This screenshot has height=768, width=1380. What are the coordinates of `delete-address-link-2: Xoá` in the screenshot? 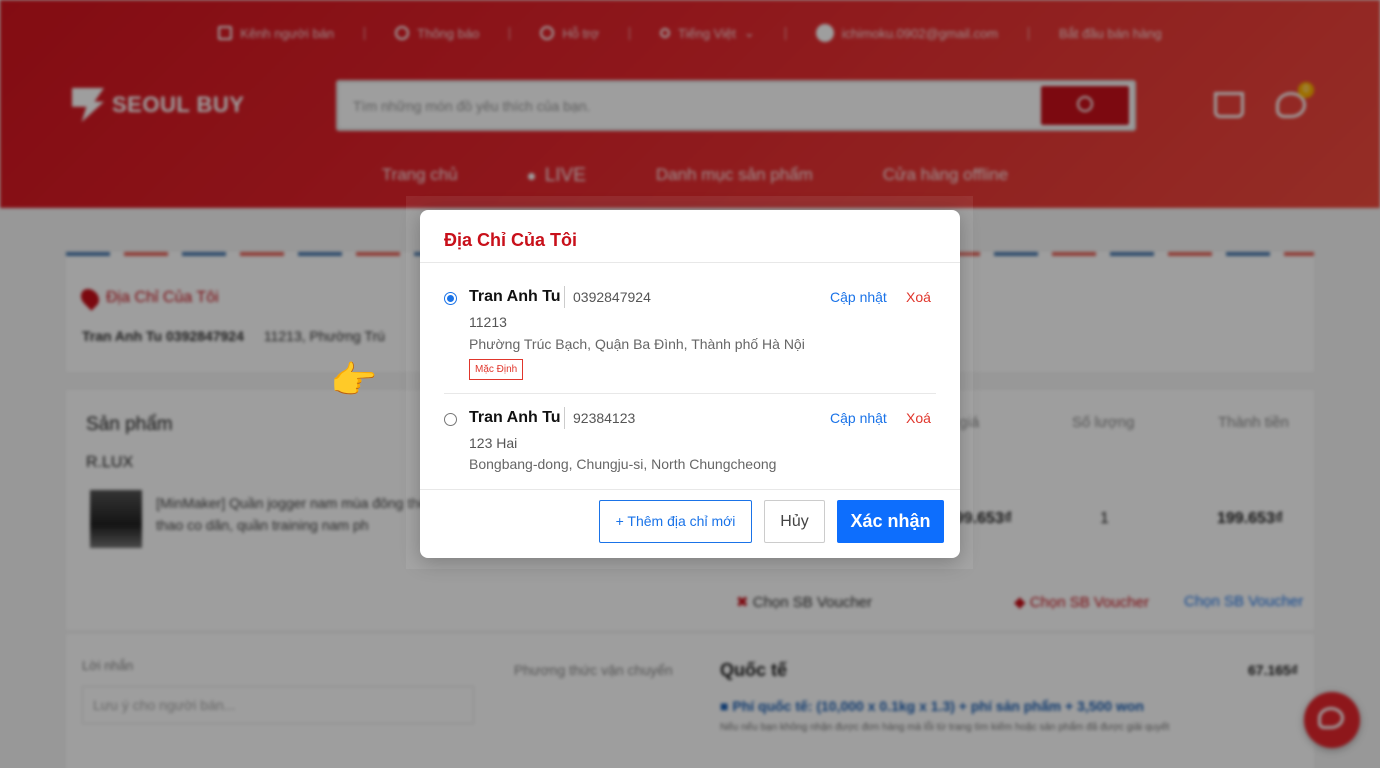 It's located at (918, 418).